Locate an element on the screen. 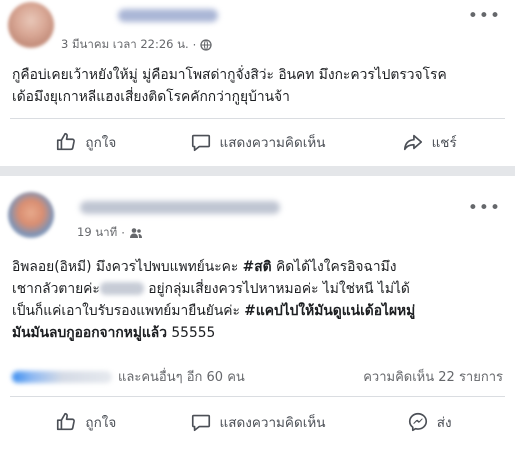  globe-icon is located at coordinates (206, 45).